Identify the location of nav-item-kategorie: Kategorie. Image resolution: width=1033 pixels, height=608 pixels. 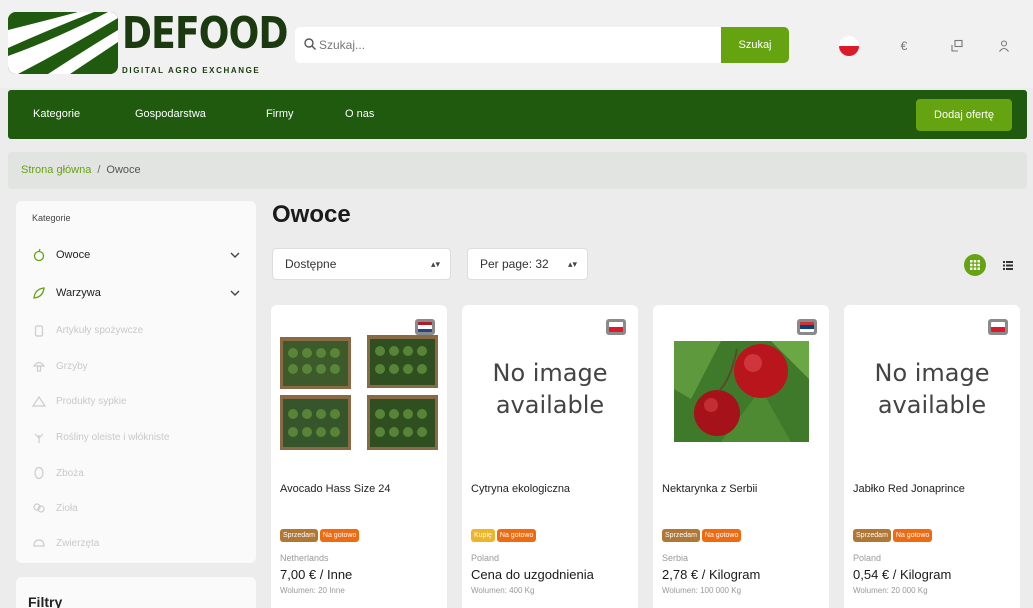
(56, 114).